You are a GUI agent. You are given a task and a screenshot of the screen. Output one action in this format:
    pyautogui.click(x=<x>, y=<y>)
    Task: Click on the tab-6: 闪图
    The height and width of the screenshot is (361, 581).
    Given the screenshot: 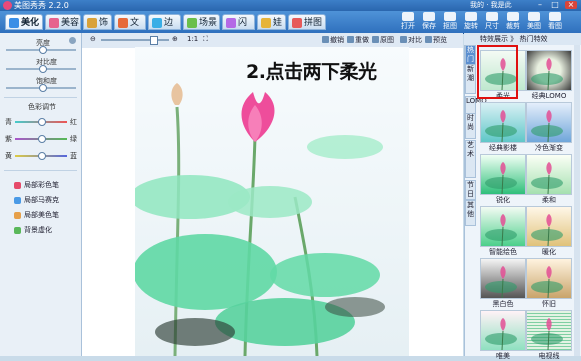 What is the action you would take?
    pyautogui.click(x=238, y=29)
    